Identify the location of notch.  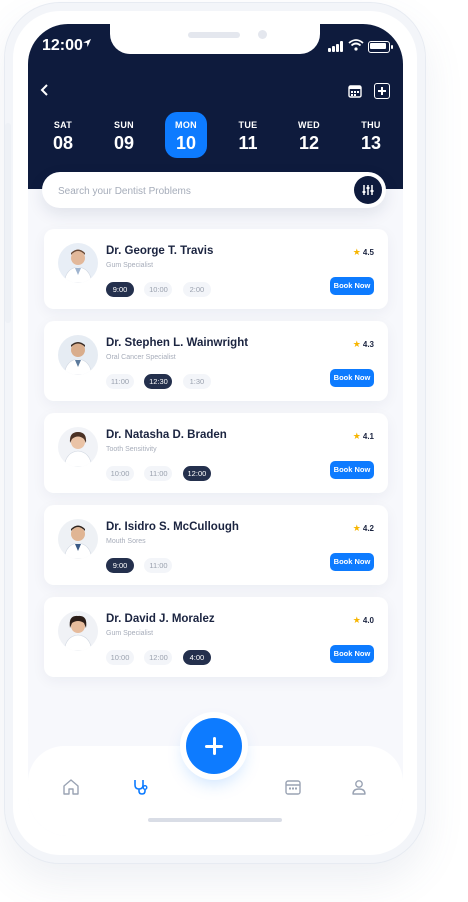
(215, 39).